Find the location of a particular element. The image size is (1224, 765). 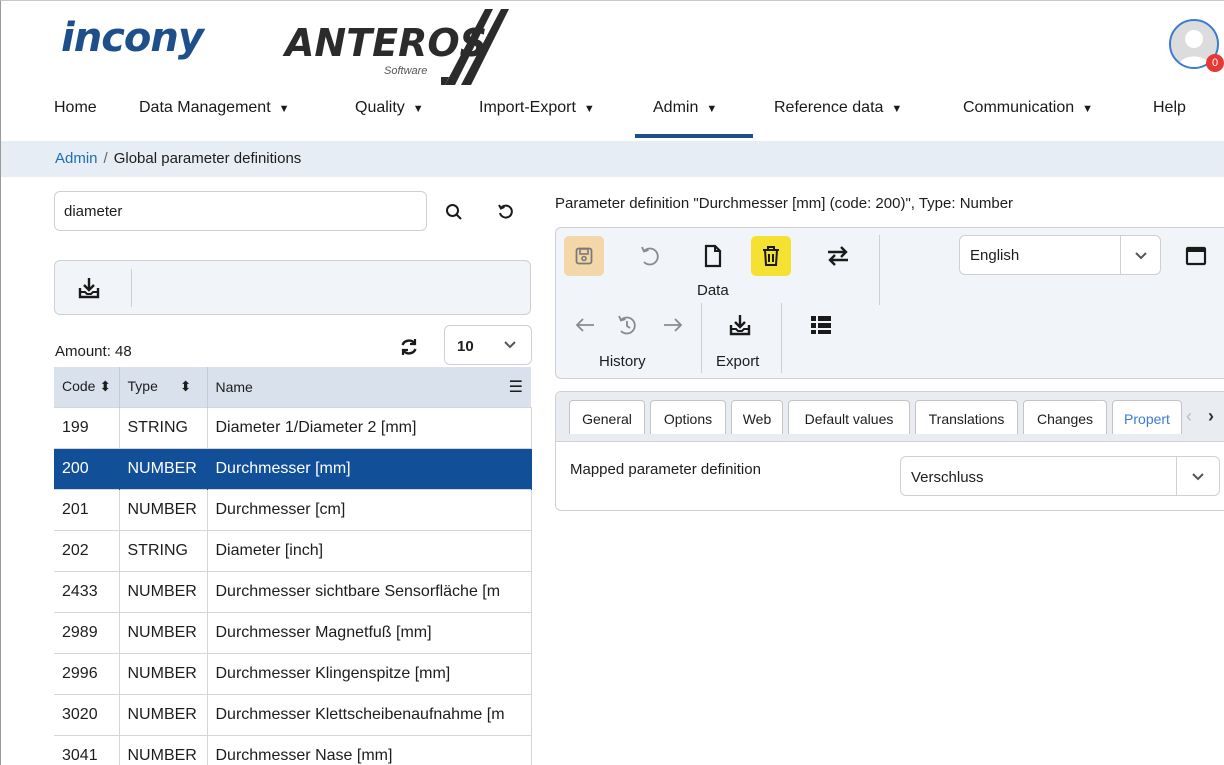

list-view-button is located at coordinates (821, 325).